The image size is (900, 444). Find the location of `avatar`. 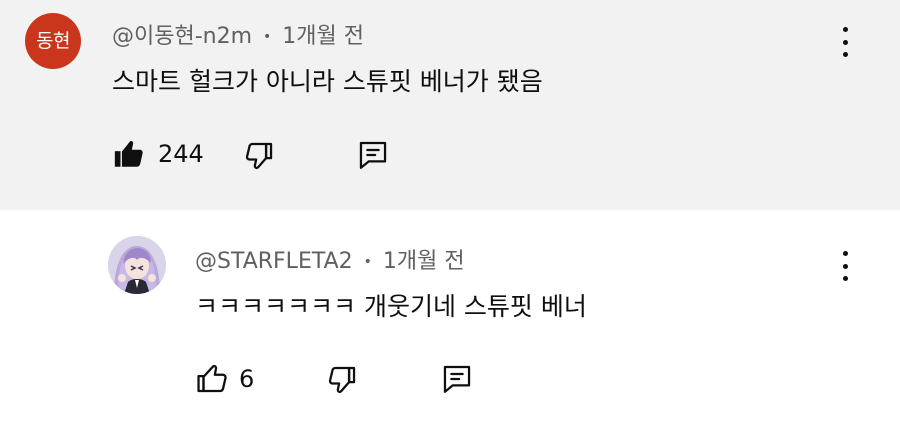

avatar is located at coordinates (137, 265).